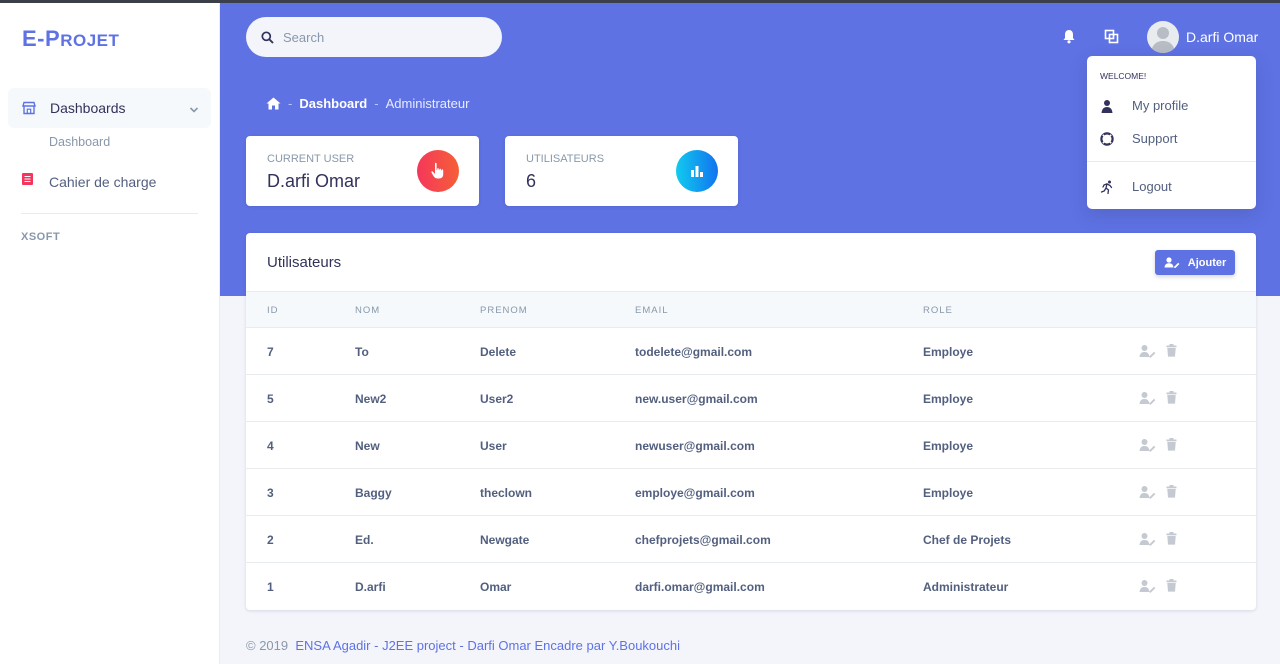 This screenshot has height=664, width=1280. Describe the element at coordinates (966, 587) in the screenshot. I see `cell-role: Administrateur` at that location.